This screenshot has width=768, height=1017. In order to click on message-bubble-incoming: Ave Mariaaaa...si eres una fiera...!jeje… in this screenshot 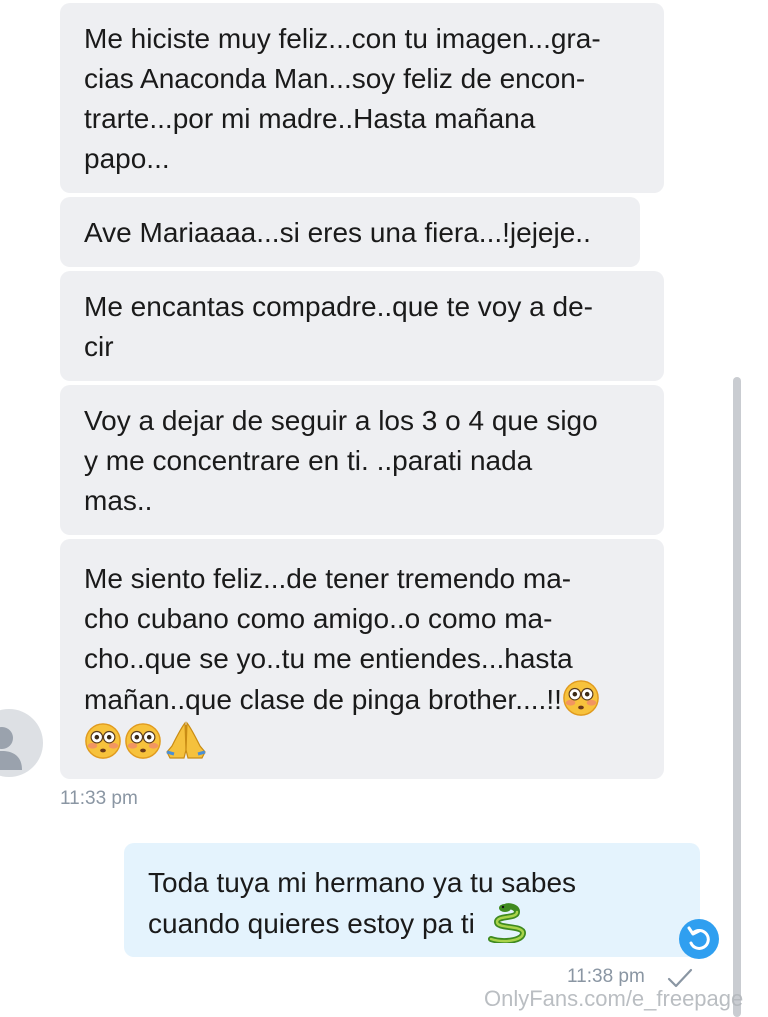, I will do `click(350, 232)`.